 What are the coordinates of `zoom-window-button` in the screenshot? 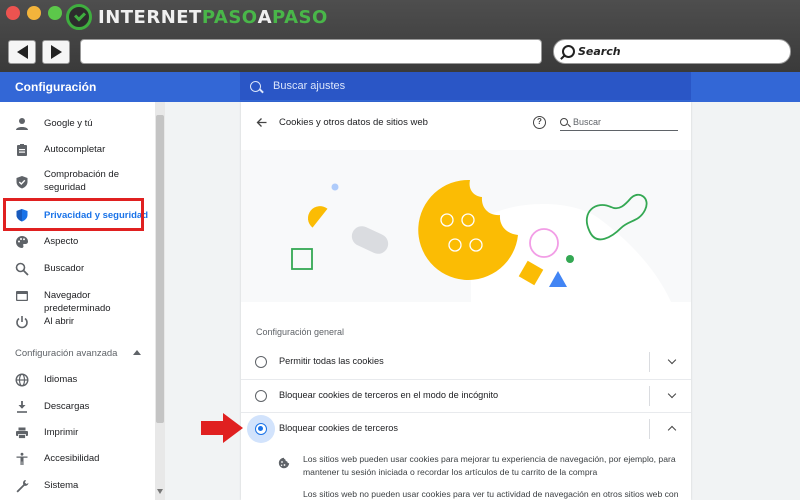 It's located at (55, 13).